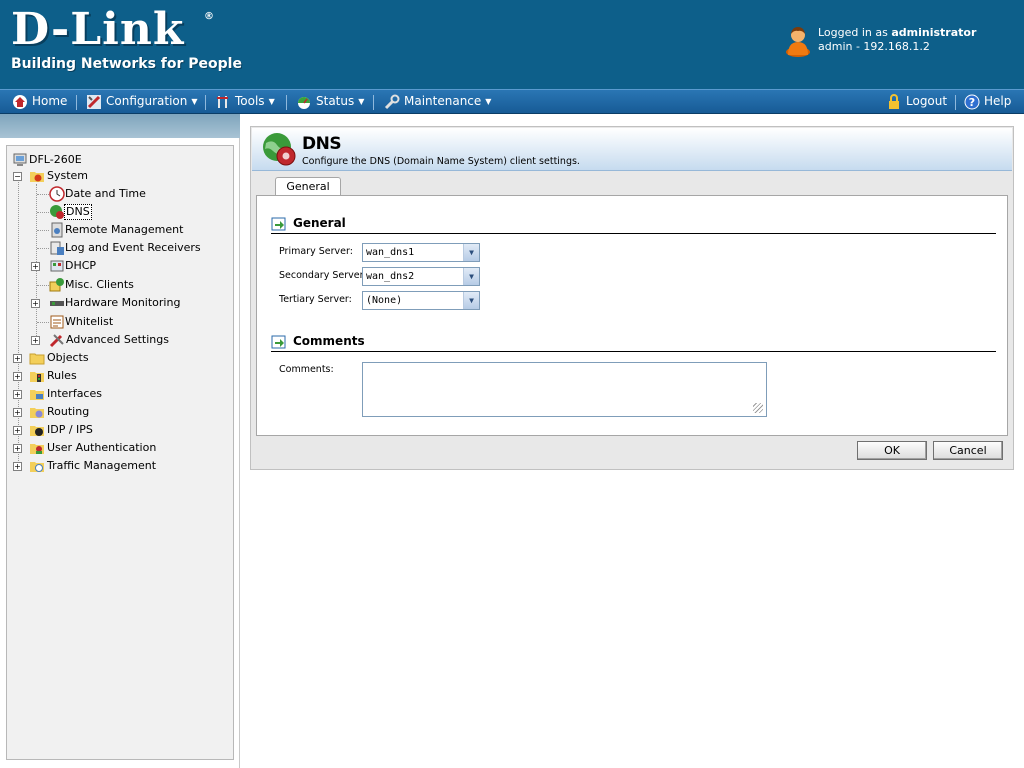 Image resolution: width=1024 pixels, height=768 pixels. What do you see at coordinates (894, 101) in the screenshot?
I see `lock-icon` at bounding box center [894, 101].